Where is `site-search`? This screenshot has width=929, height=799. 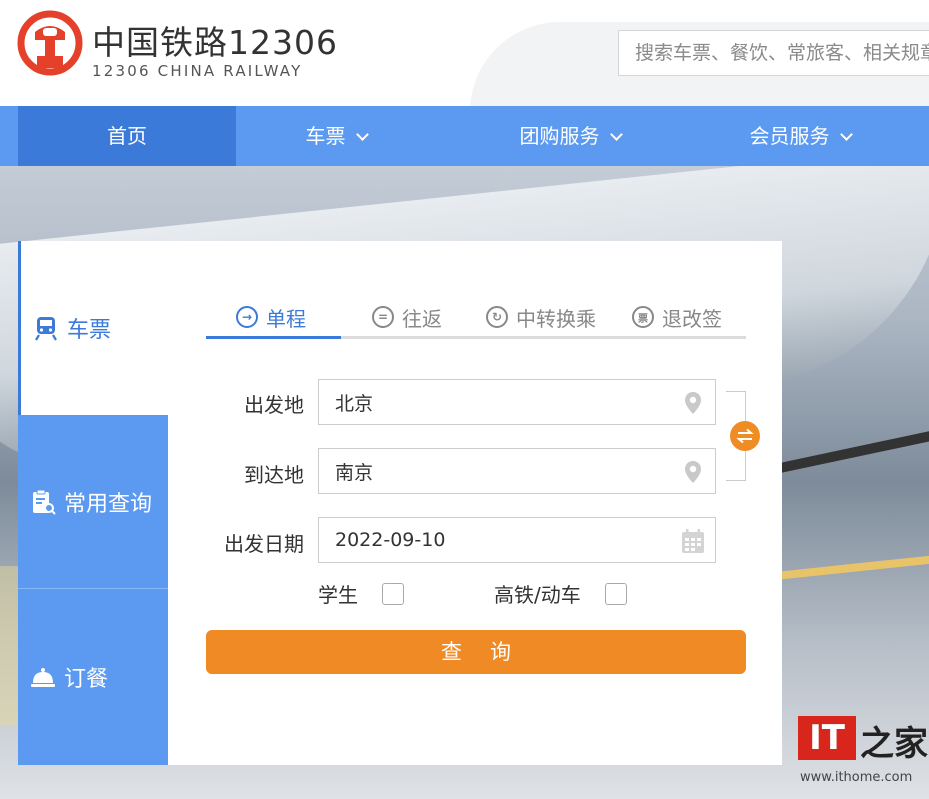 site-search is located at coordinates (773, 53).